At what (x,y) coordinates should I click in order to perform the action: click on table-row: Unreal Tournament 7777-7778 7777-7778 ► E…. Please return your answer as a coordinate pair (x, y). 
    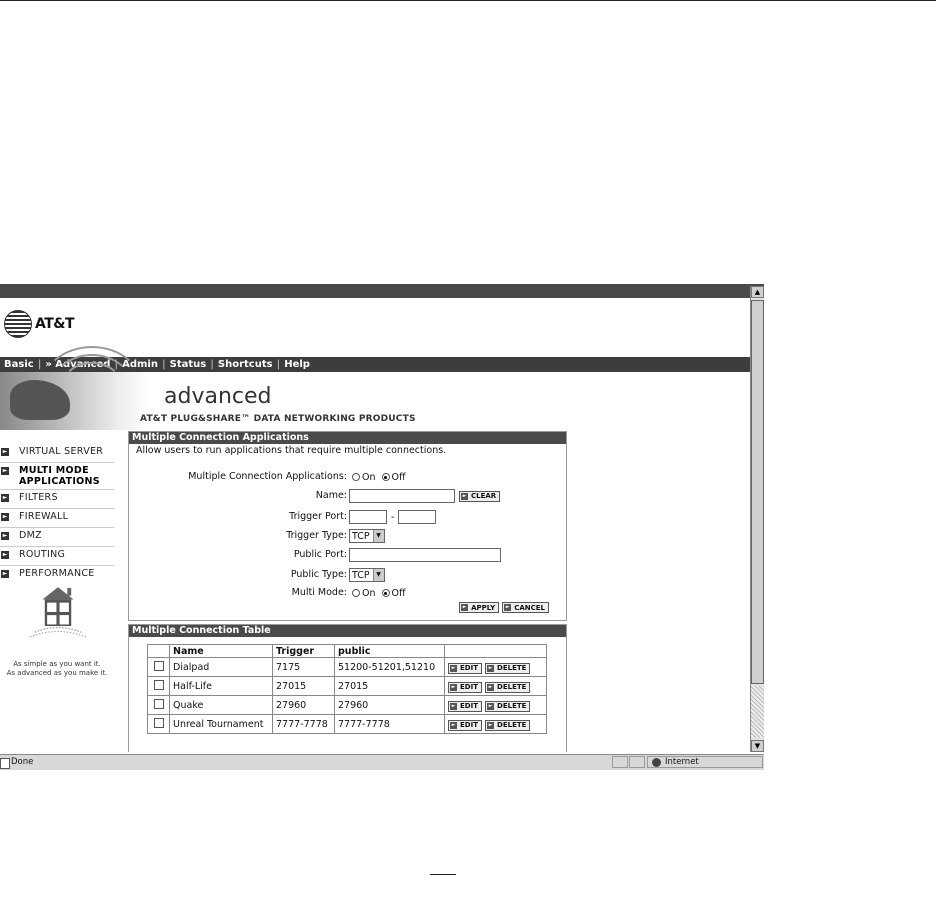
    Looking at the image, I should click on (347, 724).